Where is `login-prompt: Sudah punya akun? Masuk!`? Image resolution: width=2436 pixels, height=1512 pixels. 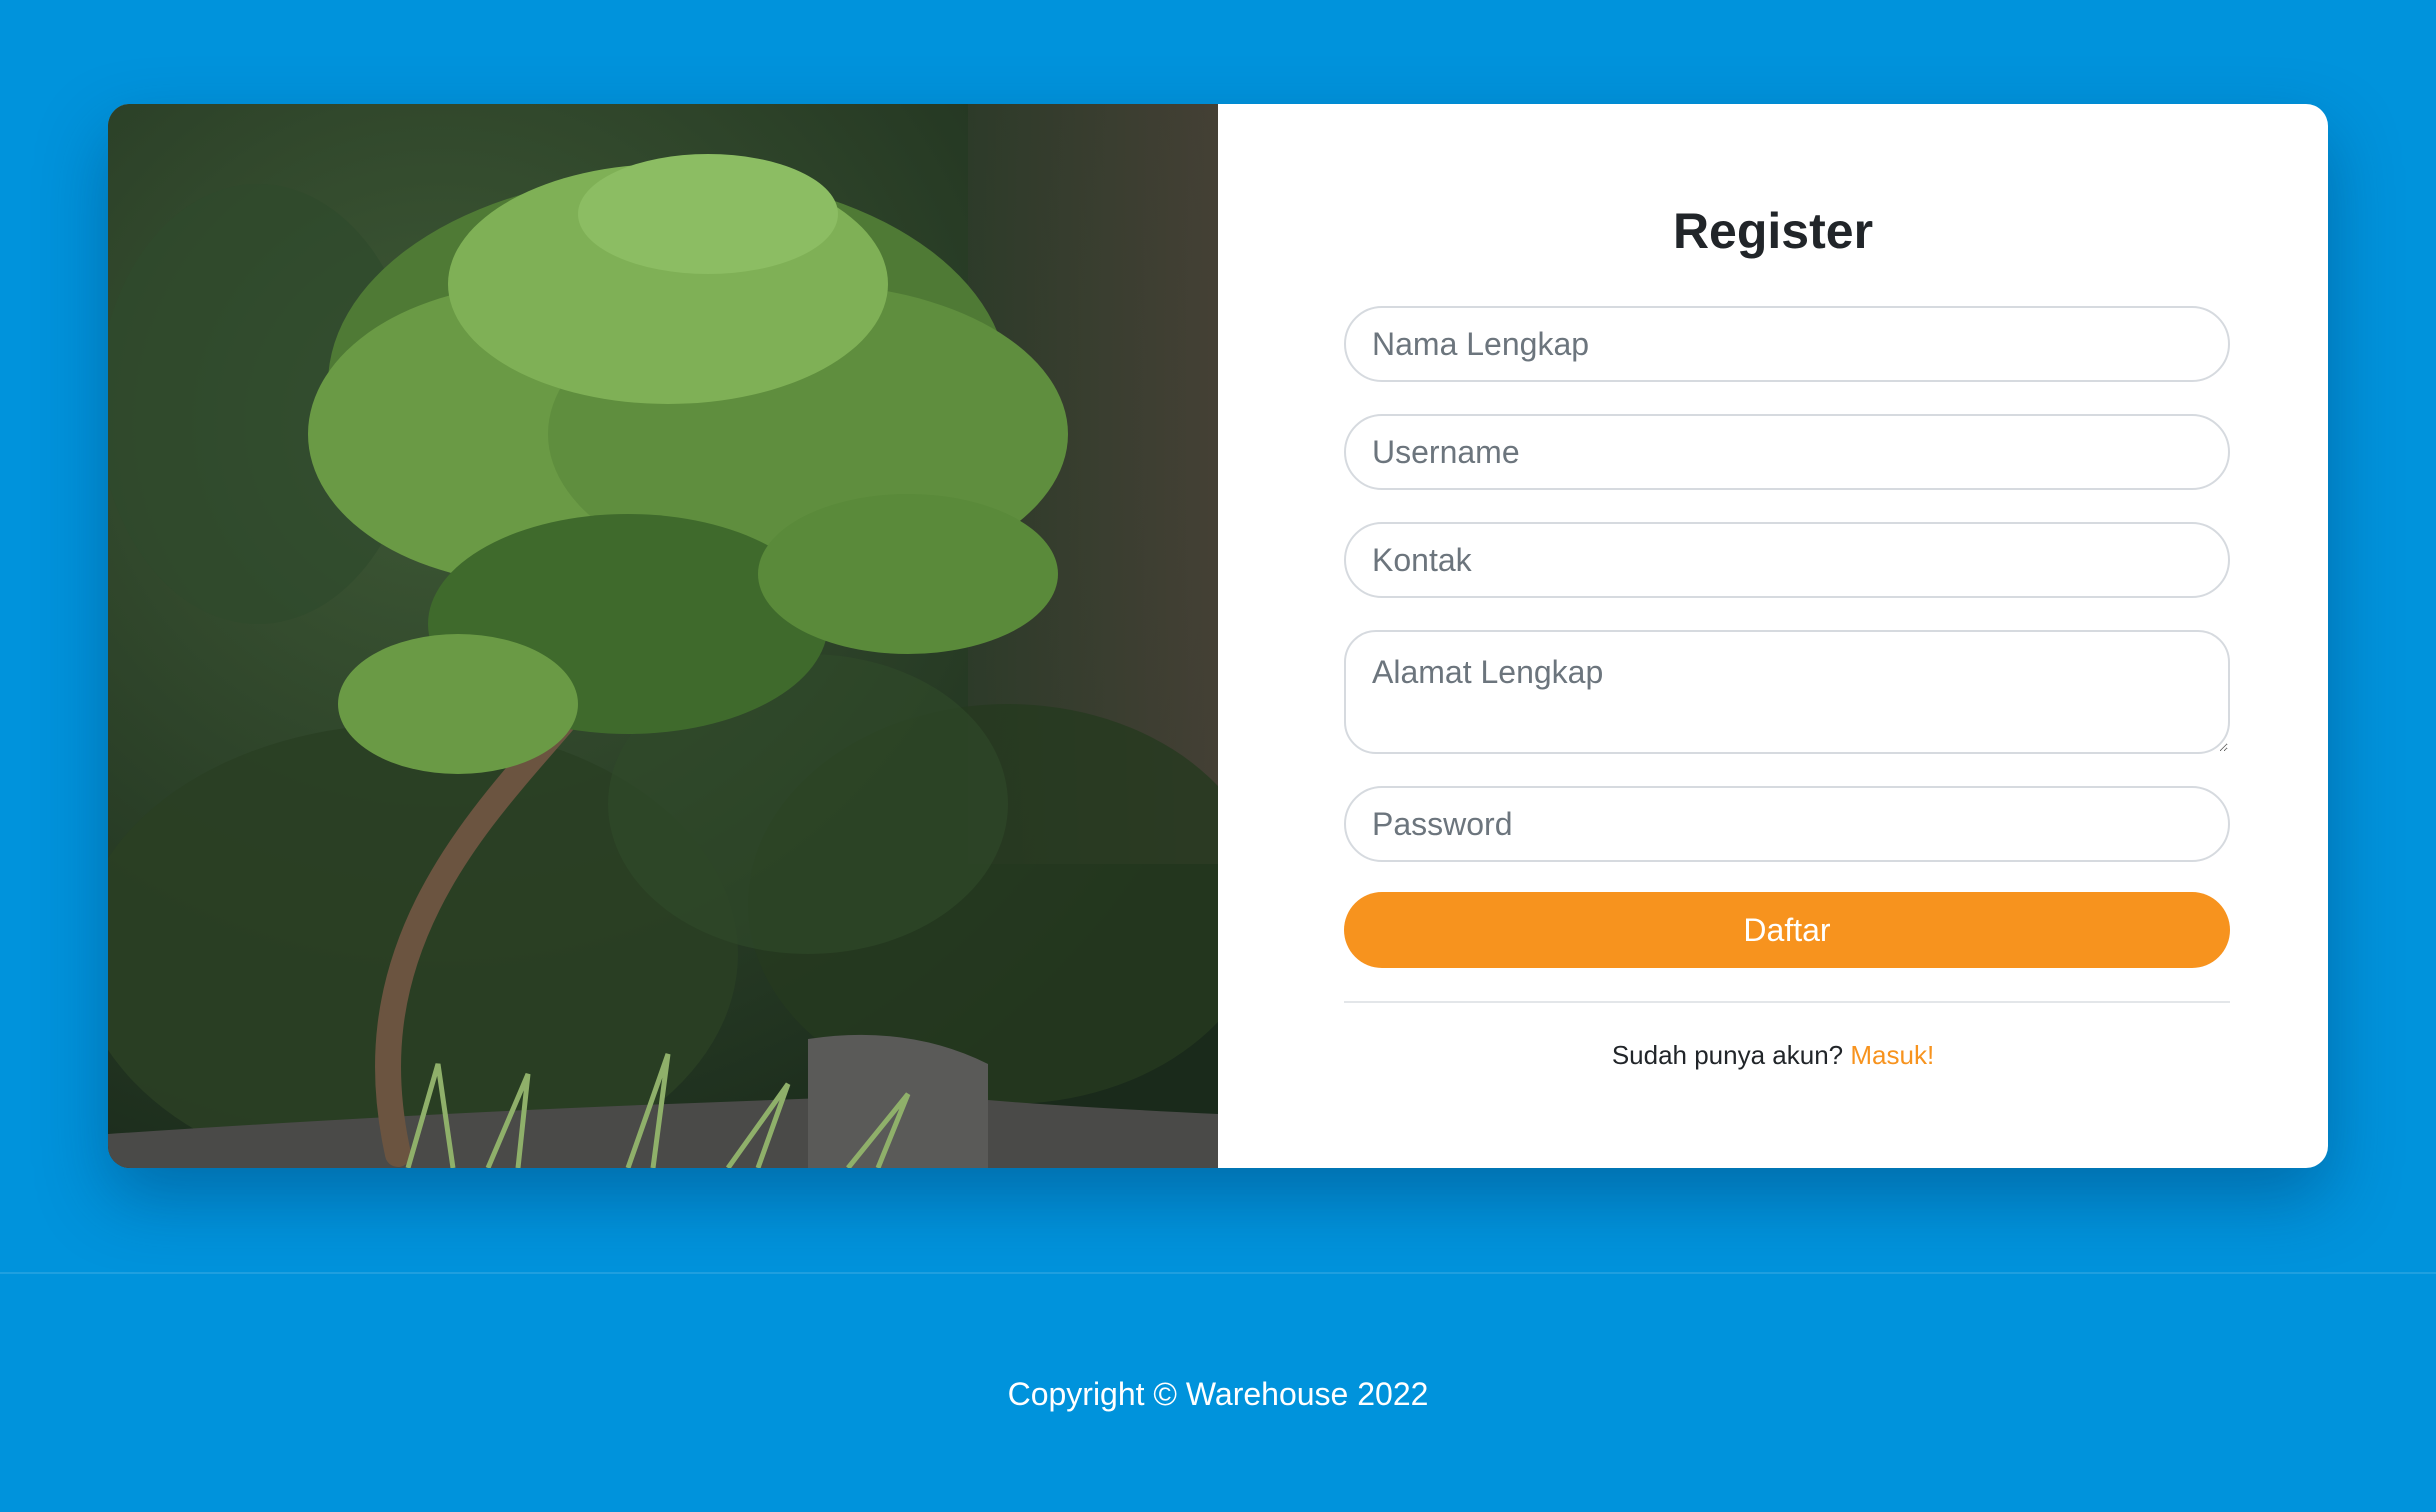
login-prompt: Sudah punya akun? Masuk! is located at coordinates (1773, 1055).